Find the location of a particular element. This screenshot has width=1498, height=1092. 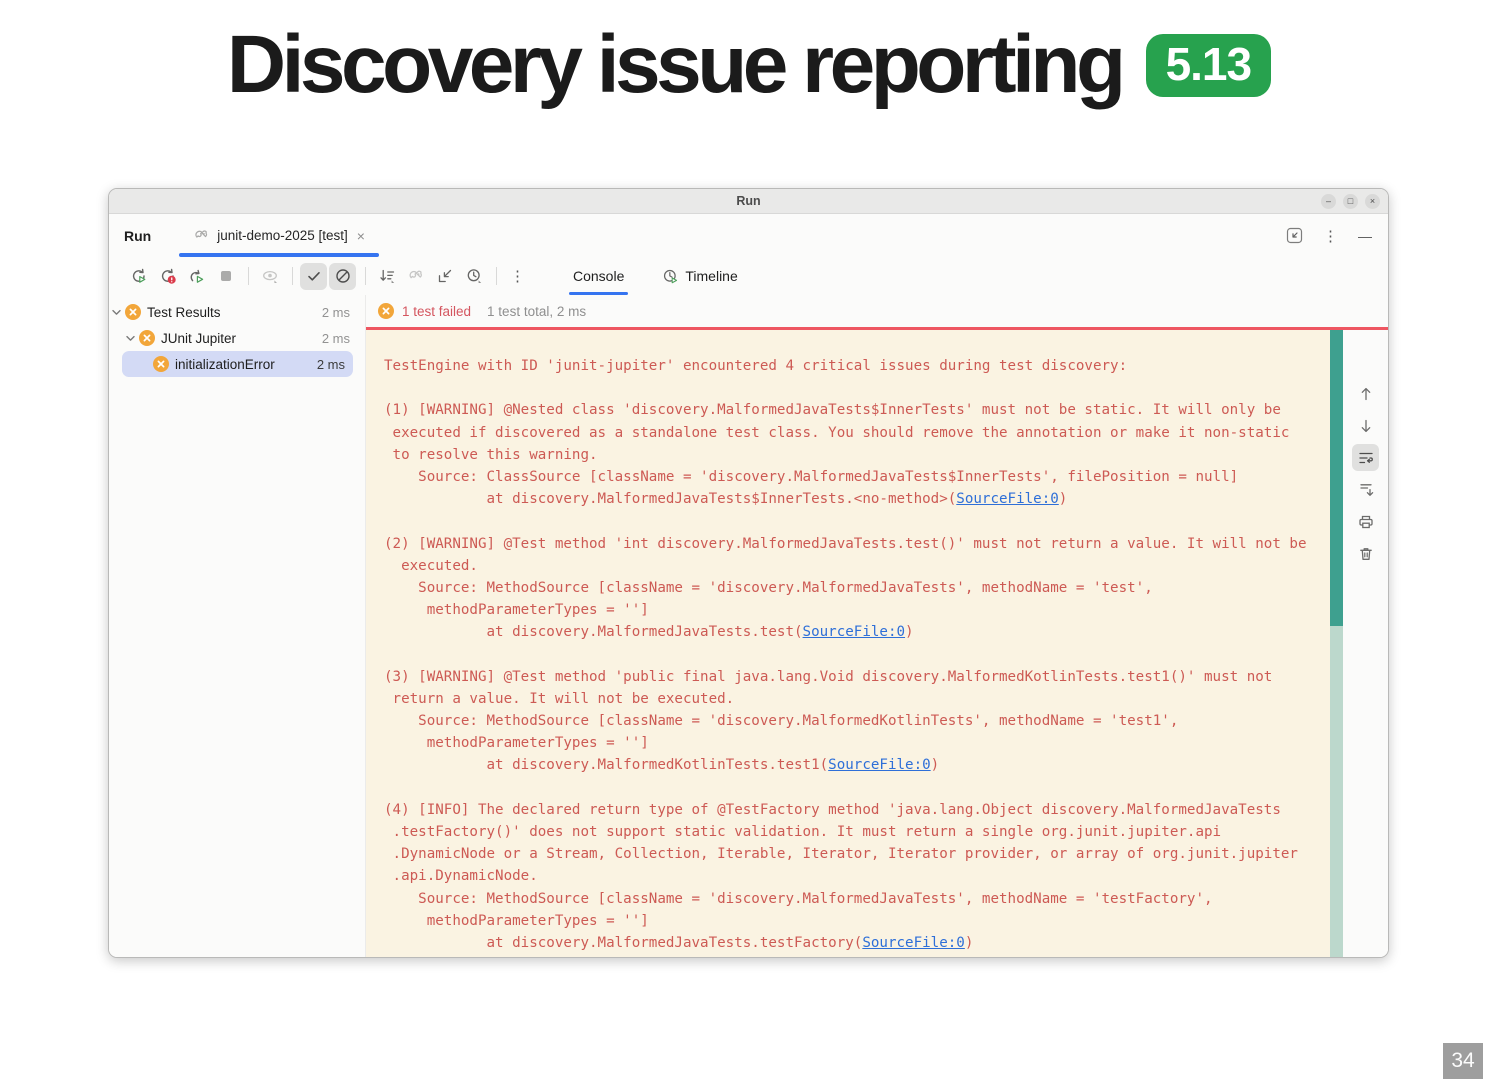

window-titlebar: Run – □ × is located at coordinates (748, 201).